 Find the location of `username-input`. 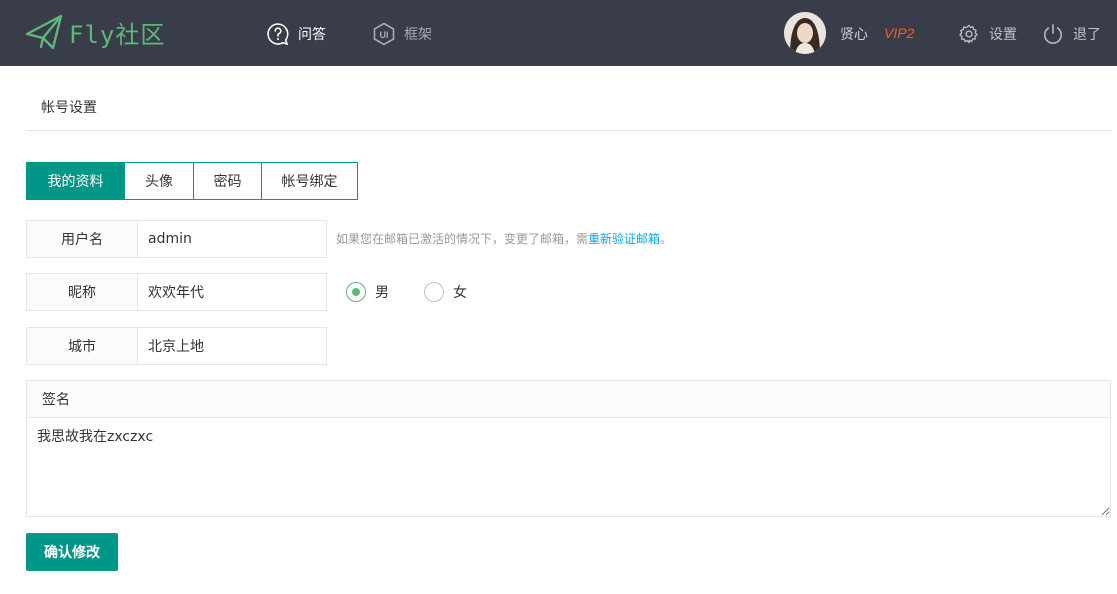

username-input is located at coordinates (232, 239).